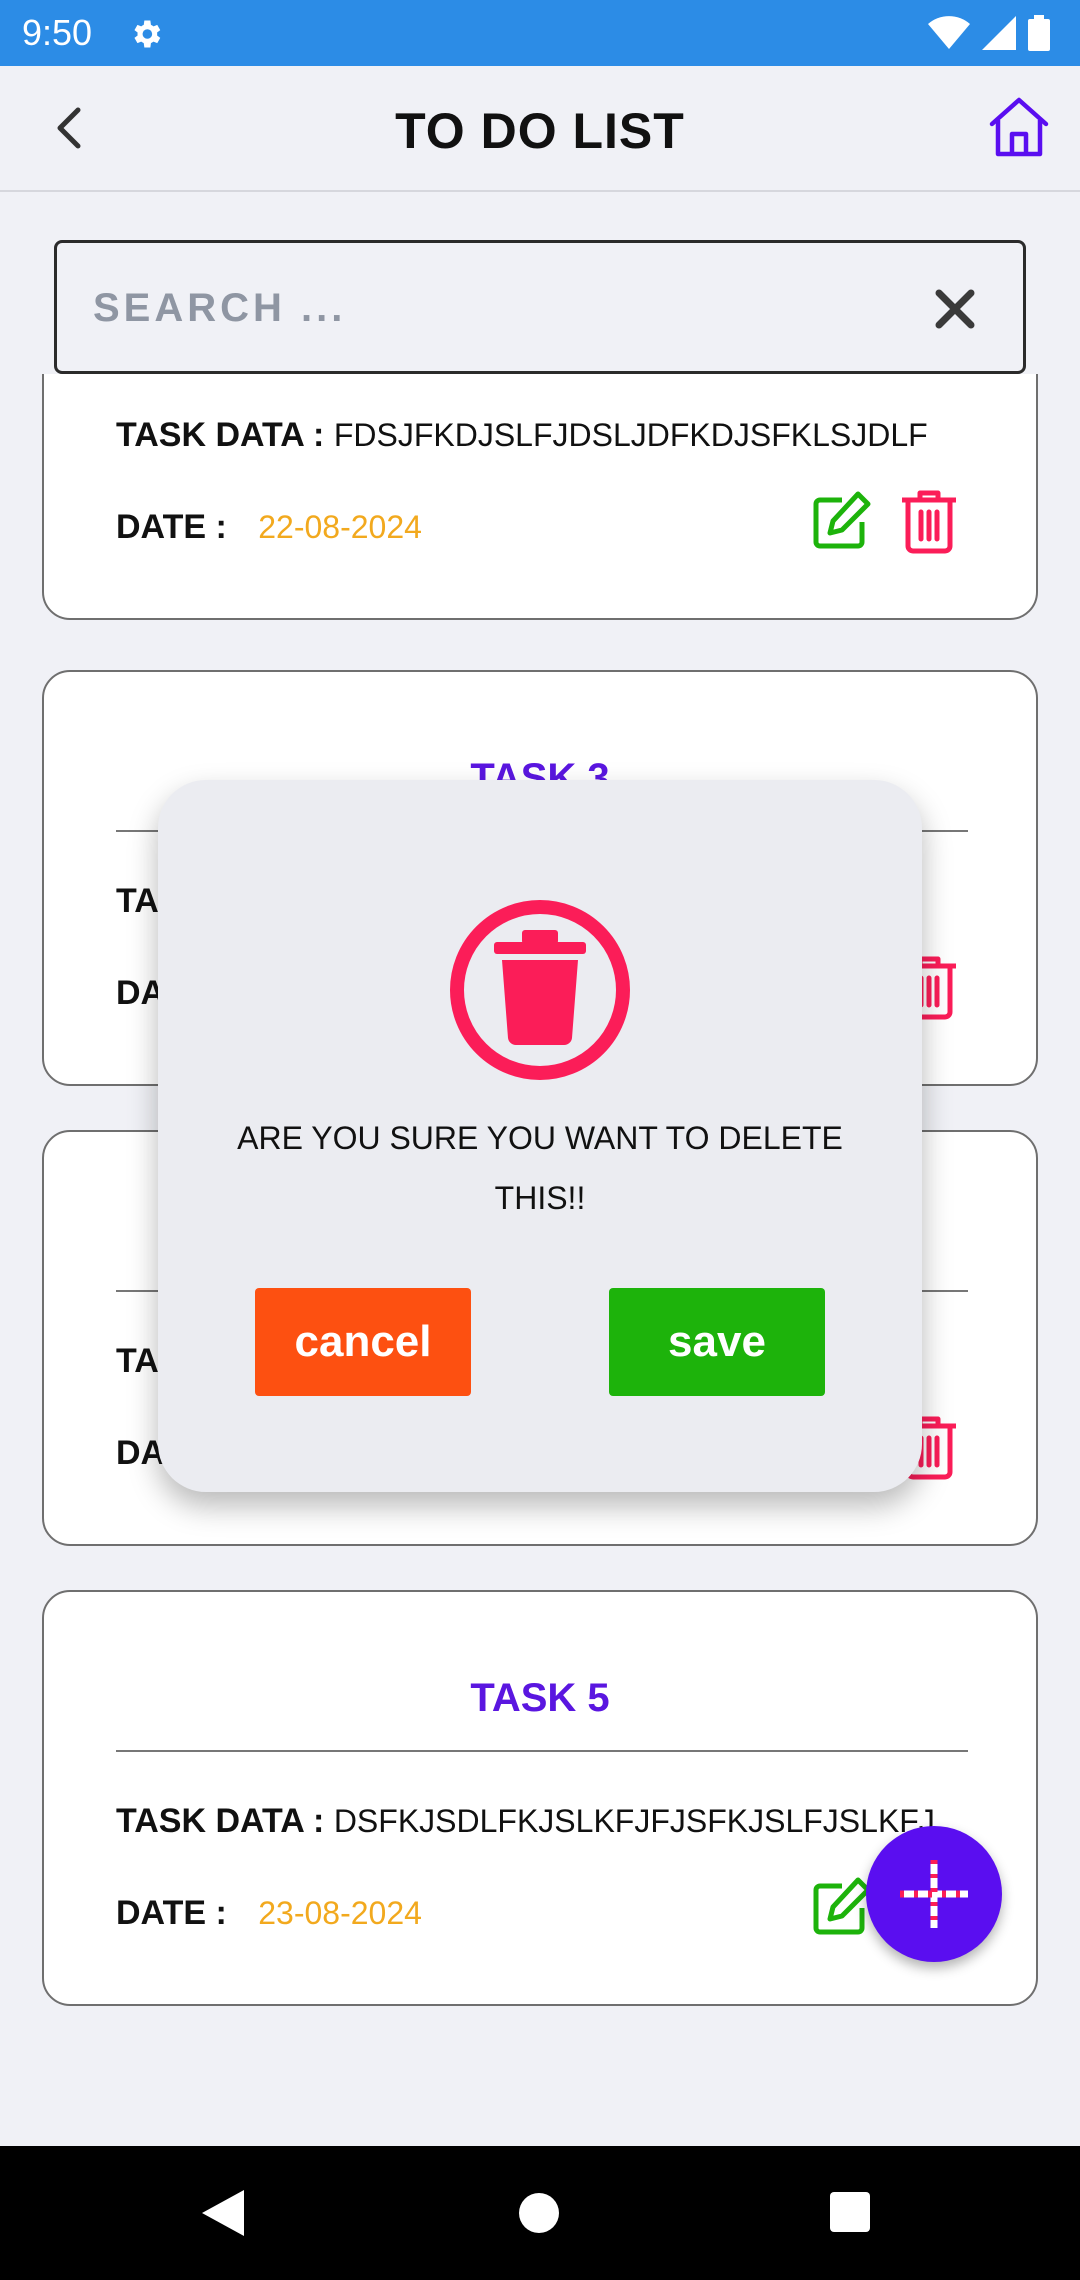  I want to click on nav-home-icon, so click(539, 2213).